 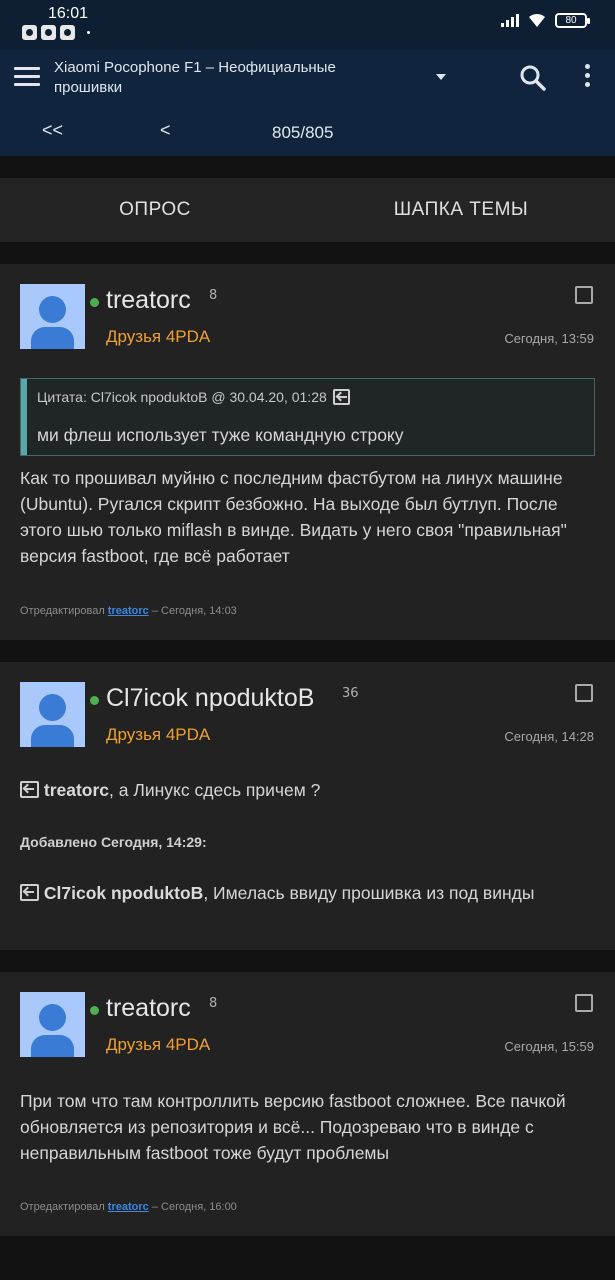 I want to click on wifi-icon, so click(x=537, y=20).